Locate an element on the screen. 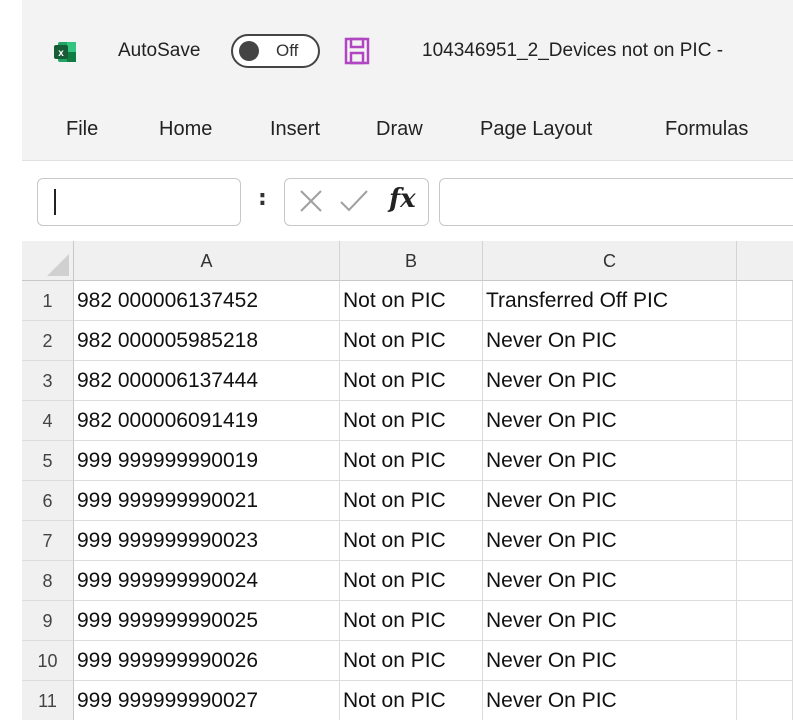 The height and width of the screenshot is (720, 793). name-box is located at coordinates (139, 202).